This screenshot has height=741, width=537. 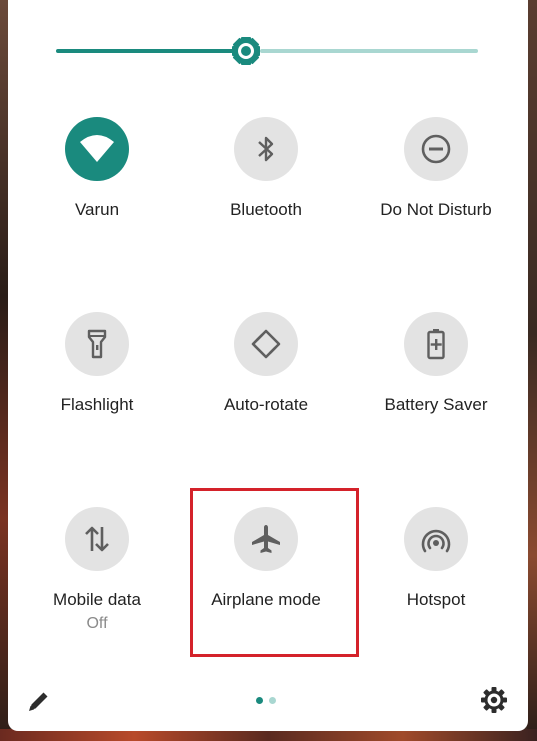 I want to click on wifi-icon, so click(x=97, y=148).